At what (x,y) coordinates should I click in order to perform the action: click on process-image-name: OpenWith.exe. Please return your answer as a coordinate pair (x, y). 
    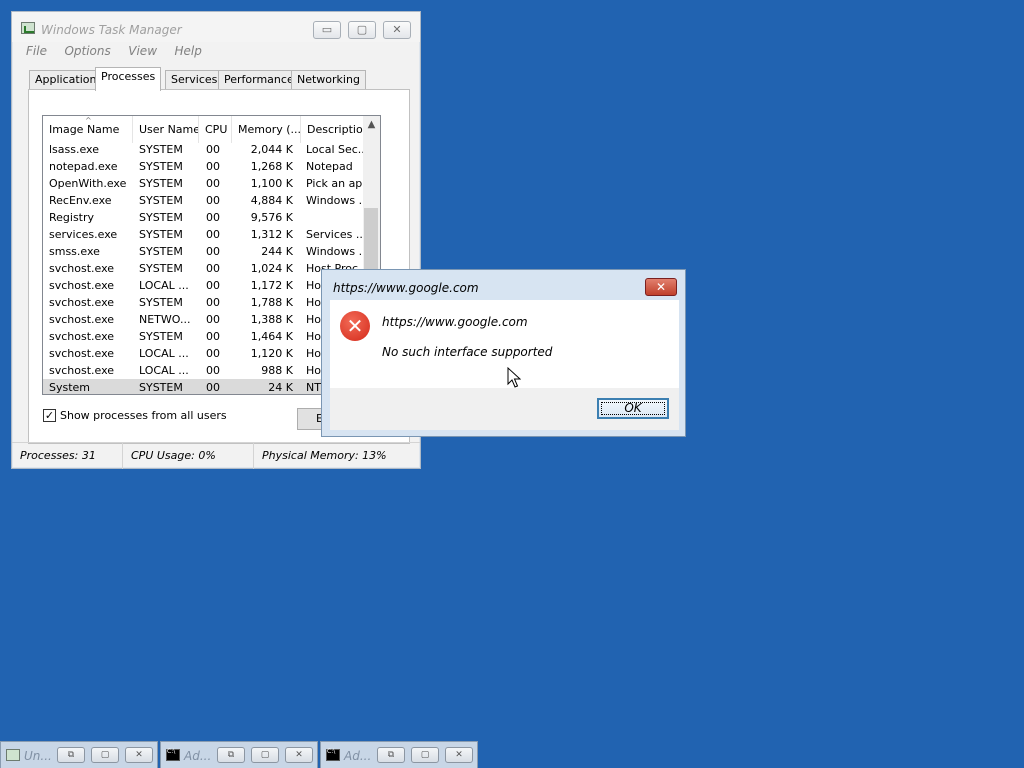
    Looking at the image, I should click on (88, 183).